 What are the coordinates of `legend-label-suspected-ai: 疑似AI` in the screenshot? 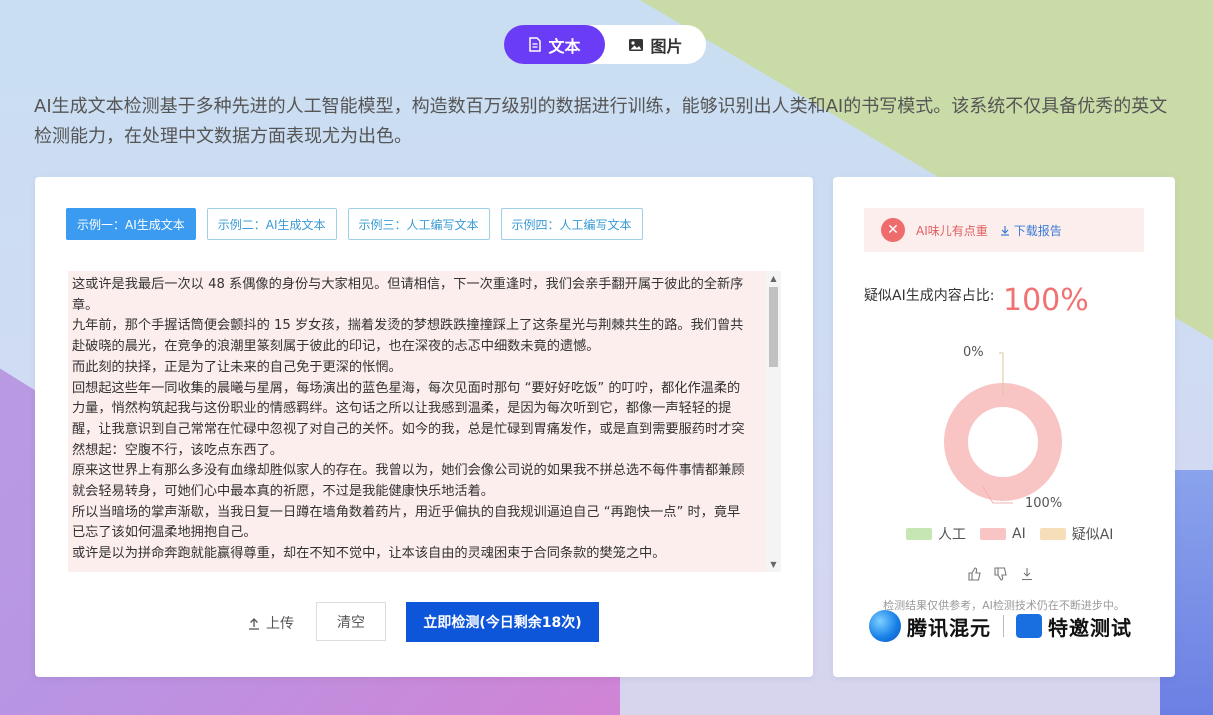 It's located at (1092, 535).